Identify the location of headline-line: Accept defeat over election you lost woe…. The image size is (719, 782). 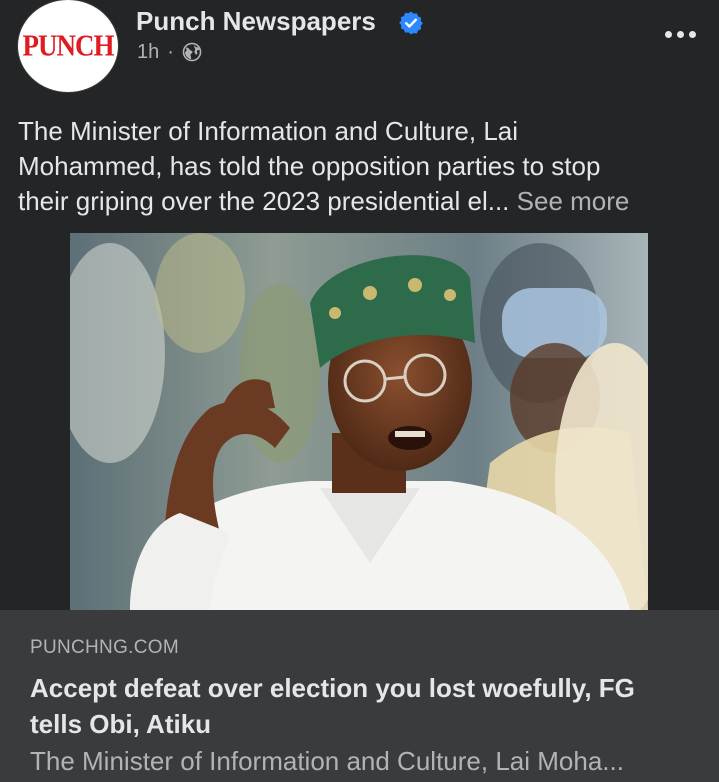
(332, 688).